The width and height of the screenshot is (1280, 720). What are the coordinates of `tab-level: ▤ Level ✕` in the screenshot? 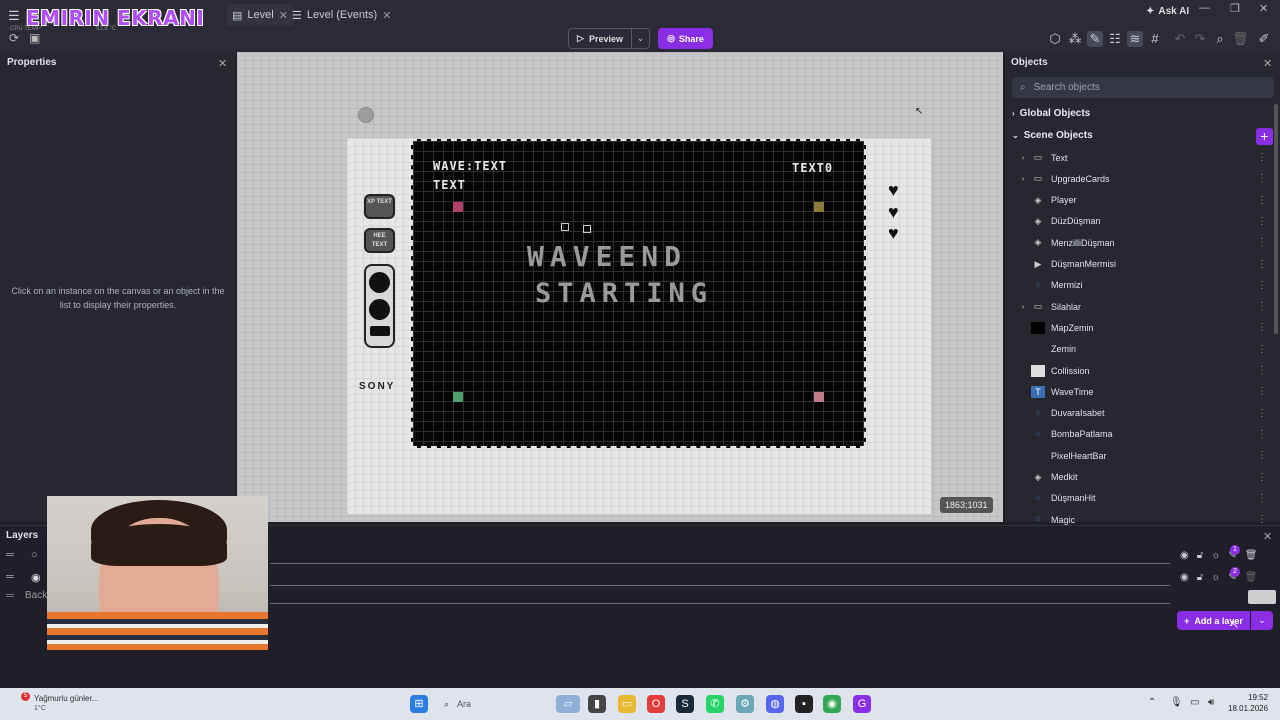 It's located at (260, 15).